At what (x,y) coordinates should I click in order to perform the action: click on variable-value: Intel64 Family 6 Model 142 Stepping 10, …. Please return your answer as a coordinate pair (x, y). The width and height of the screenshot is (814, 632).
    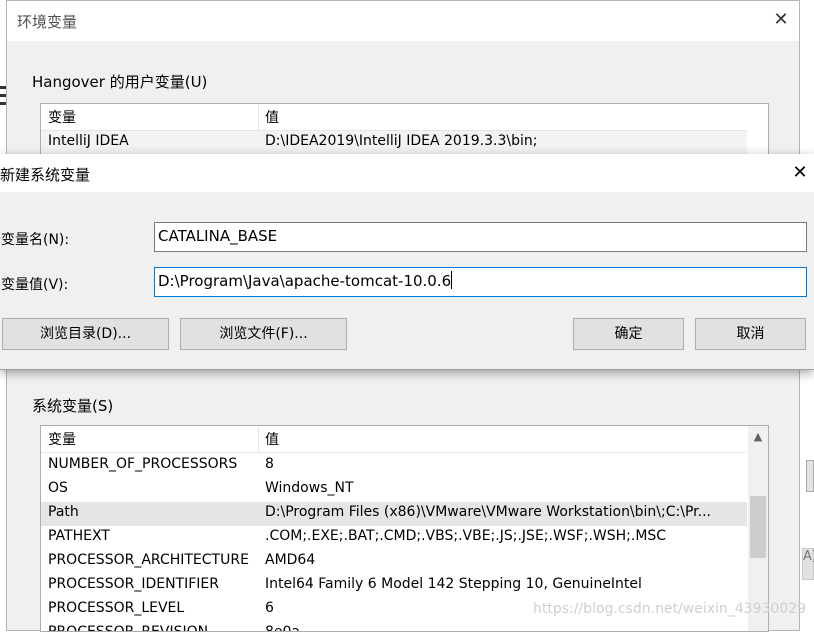
    Looking at the image, I should click on (453, 584).